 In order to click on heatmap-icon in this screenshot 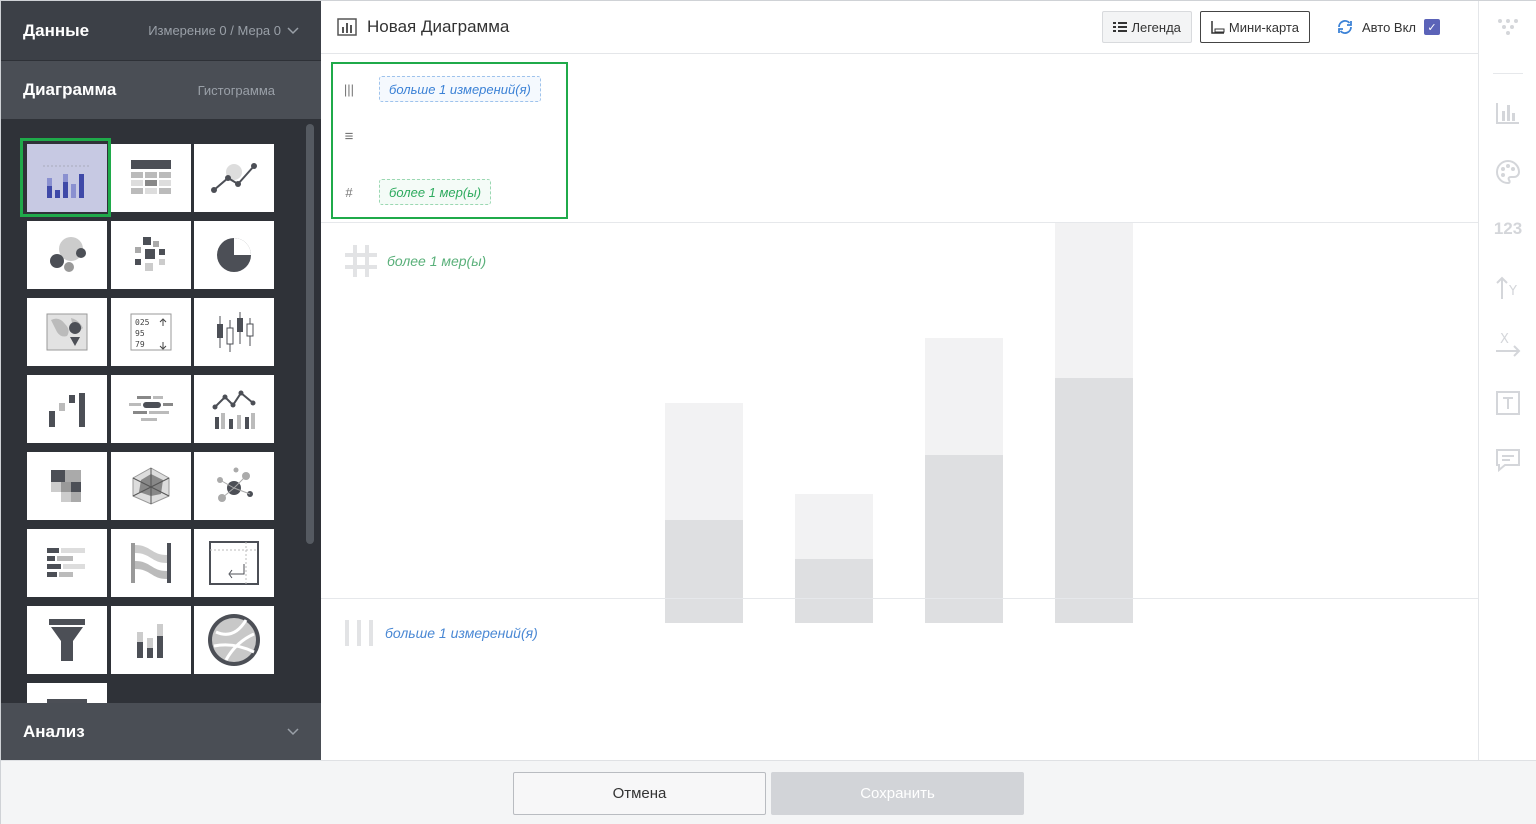, I will do `click(150, 254)`.